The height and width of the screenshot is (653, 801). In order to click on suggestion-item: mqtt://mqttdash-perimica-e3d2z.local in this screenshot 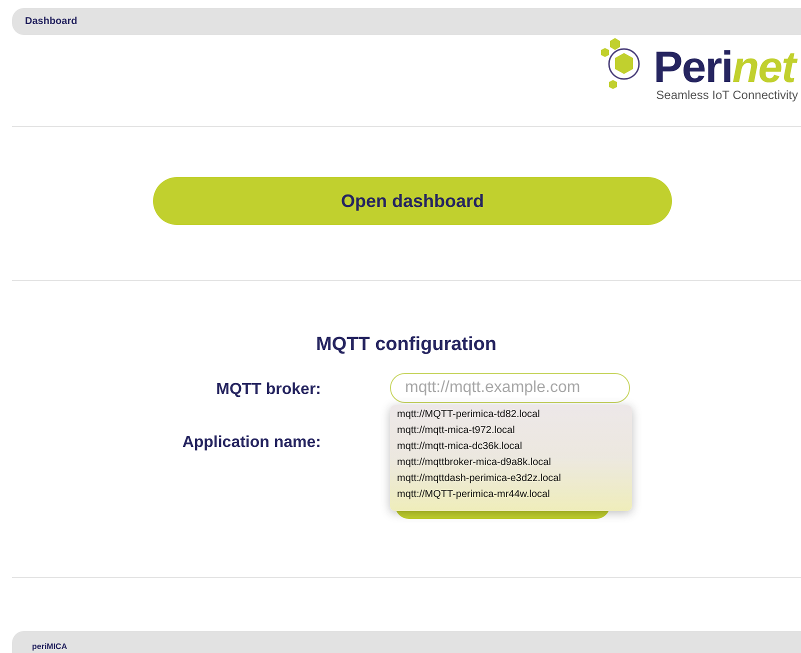, I will do `click(511, 478)`.